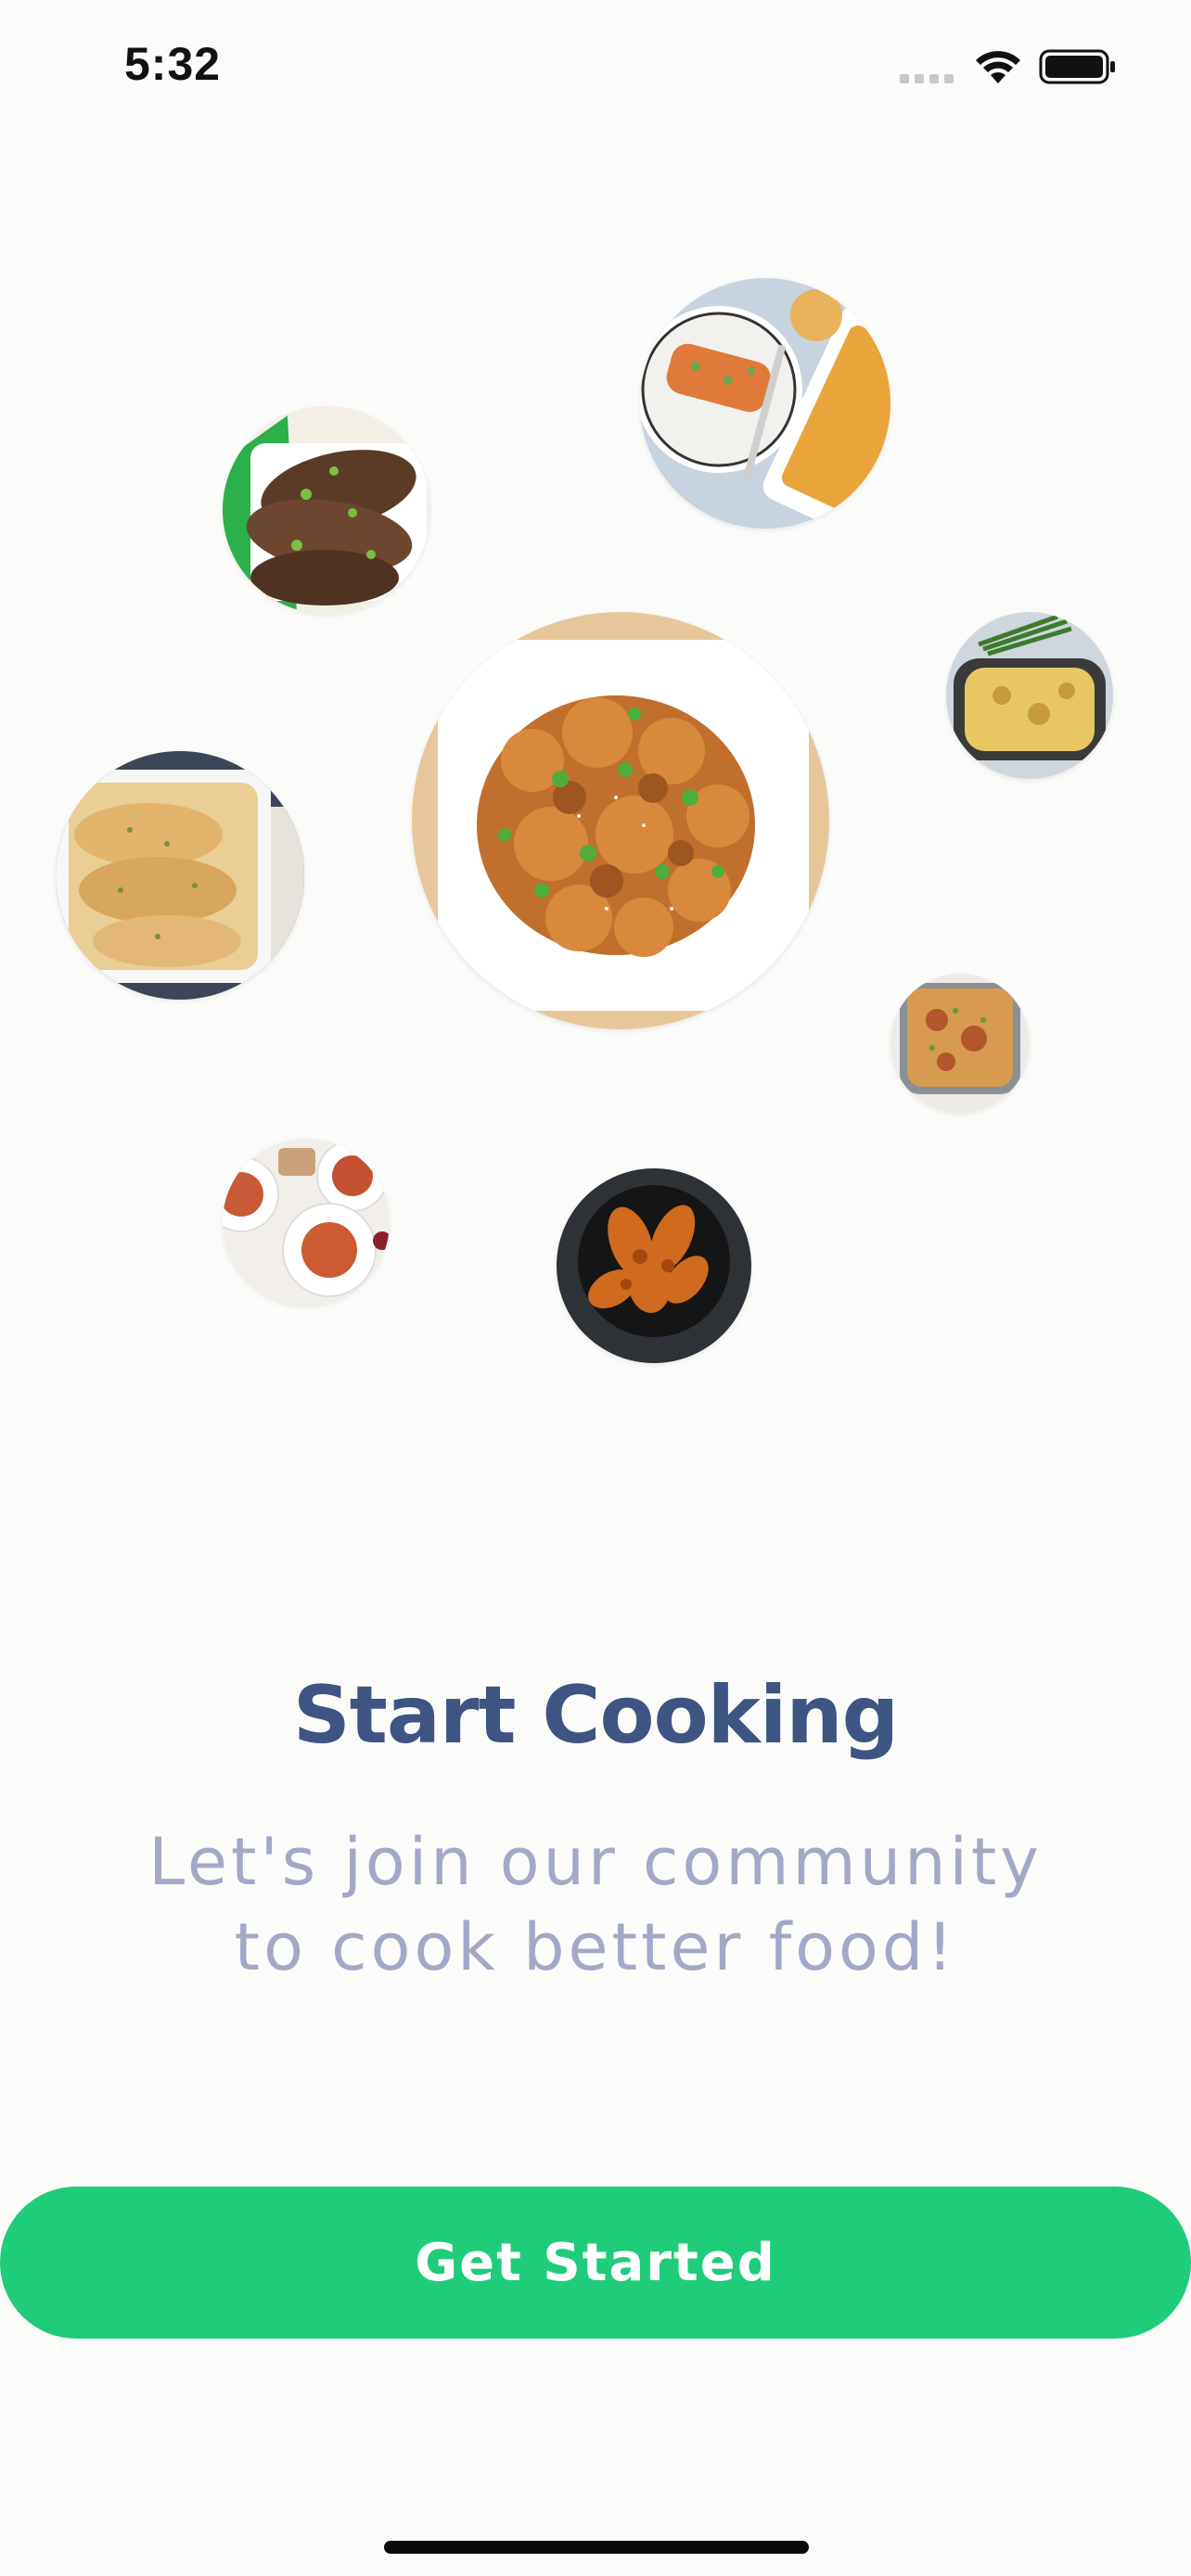 The height and width of the screenshot is (2576, 1191). I want to click on food-photo-chicken-wings, so click(654, 1265).